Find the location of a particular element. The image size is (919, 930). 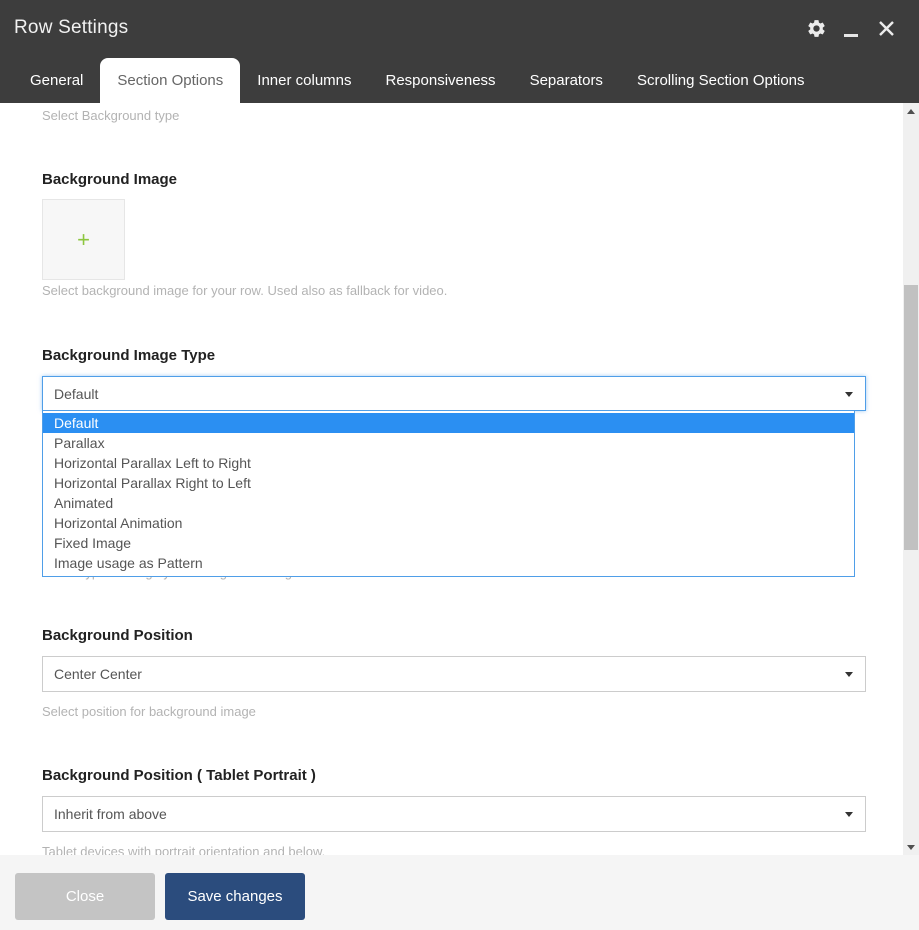

scrollbar-thumb is located at coordinates (911, 417).